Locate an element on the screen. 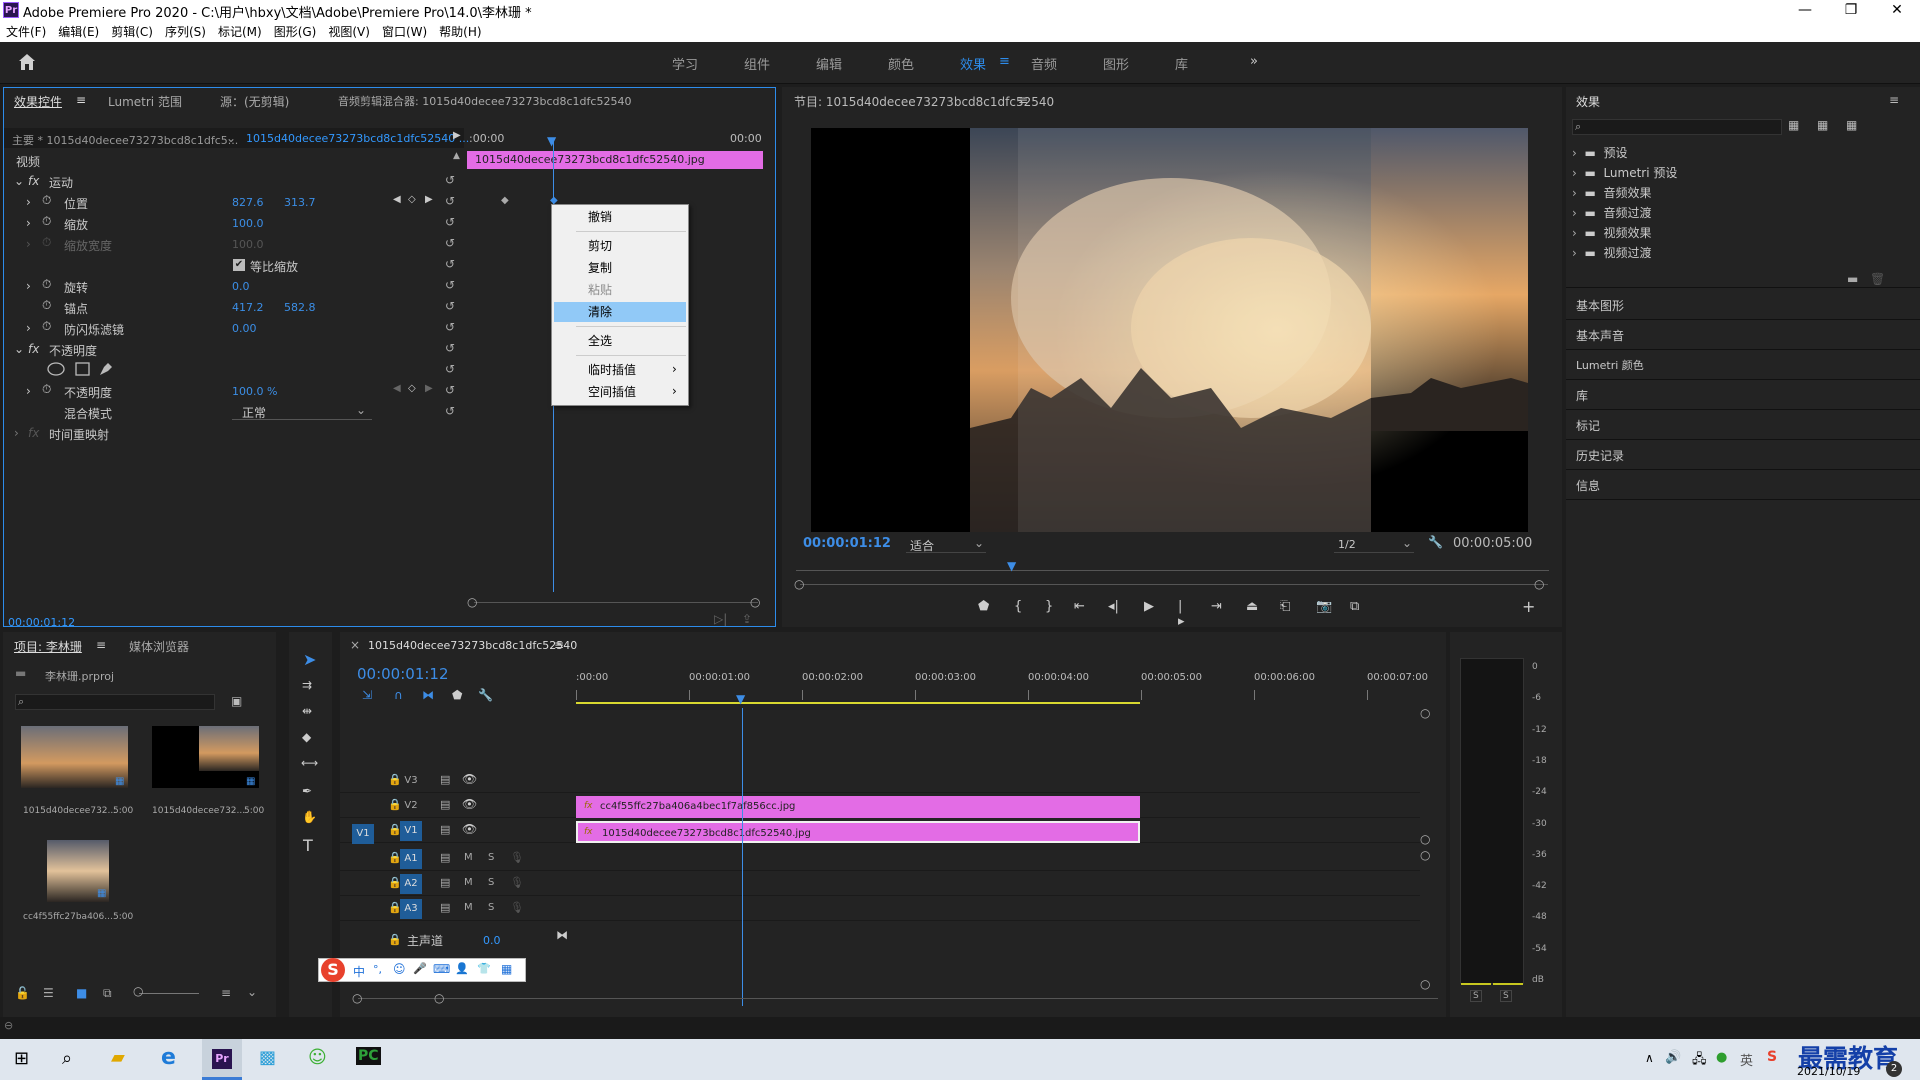 The width and height of the screenshot is (1920, 1080). notification-badge: 2 is located at coordinates (1894, 1069).